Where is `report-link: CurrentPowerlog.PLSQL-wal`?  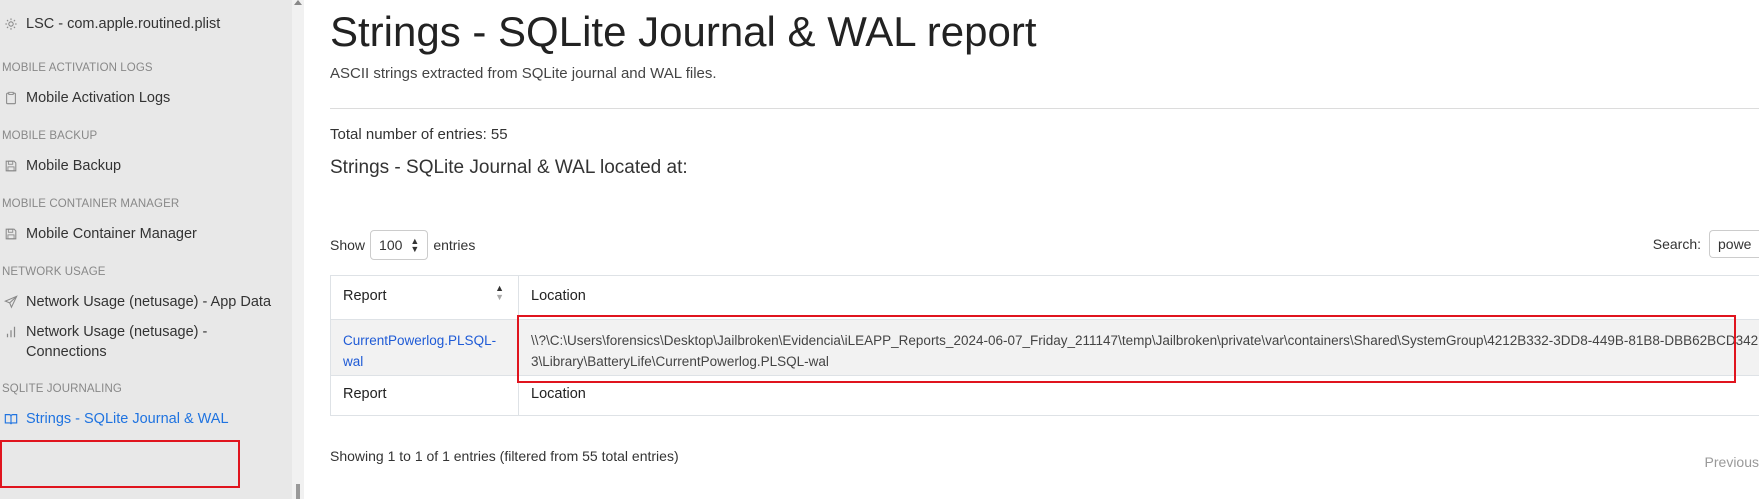 report-link: CurrentPowerlog.PLSQL-wal is located at coordinates (424, 347).